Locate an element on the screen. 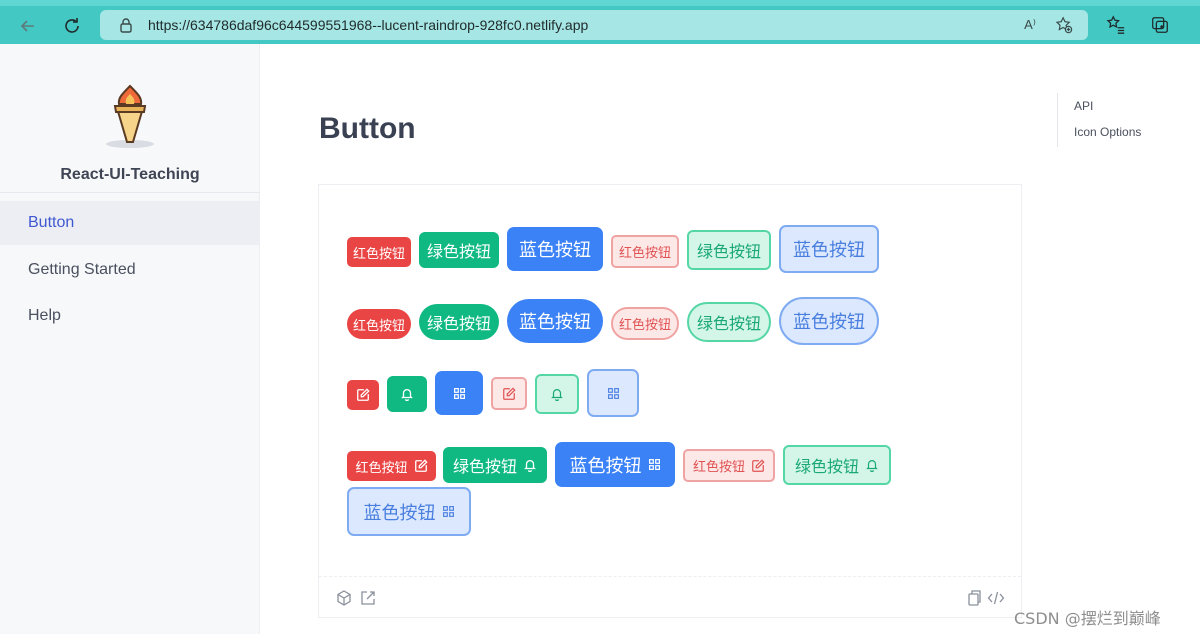  red-plain-text-icon-button: 红色按钮 is located at coordinates (729, 465).